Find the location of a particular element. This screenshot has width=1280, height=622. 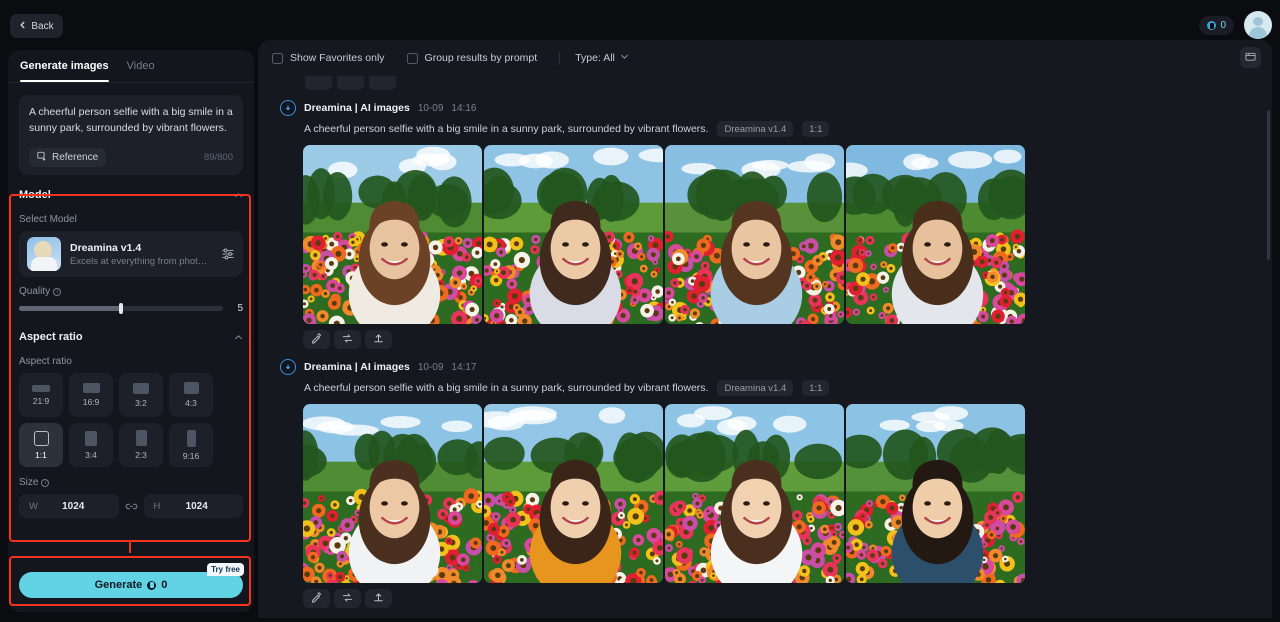

tab-generate-images: Generate images is located at coordinates (64, 71).